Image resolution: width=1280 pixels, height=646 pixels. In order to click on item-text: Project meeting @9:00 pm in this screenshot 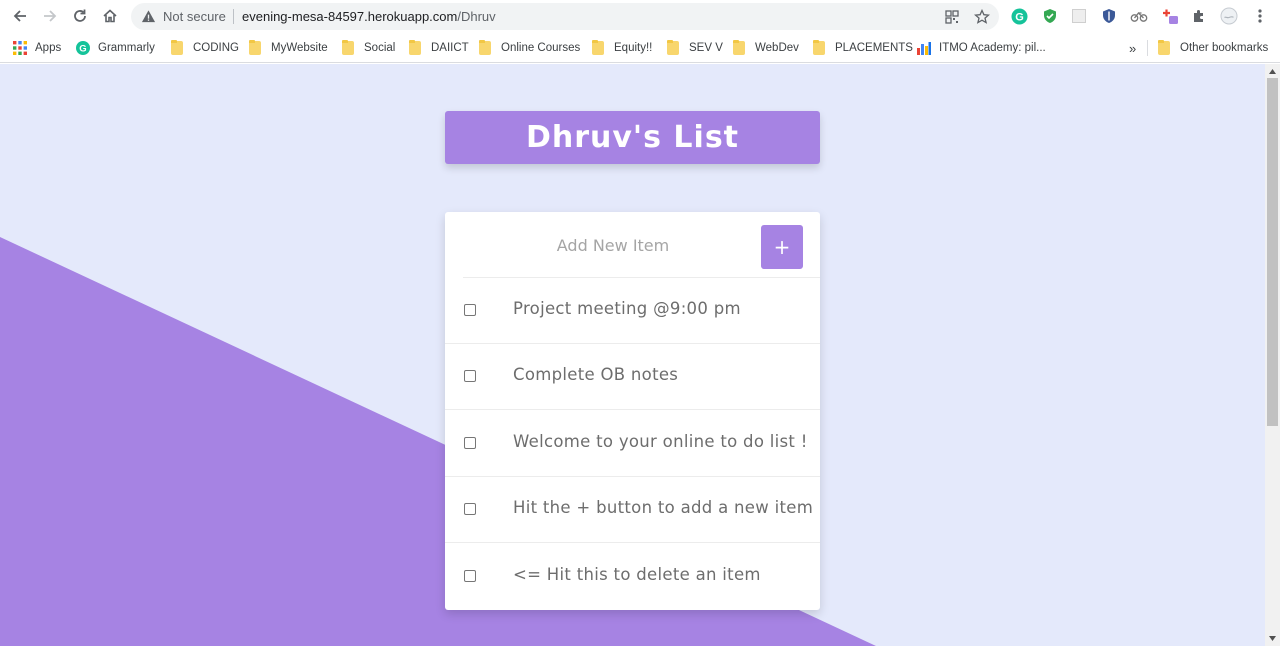, I will do `click(627, 308)`.